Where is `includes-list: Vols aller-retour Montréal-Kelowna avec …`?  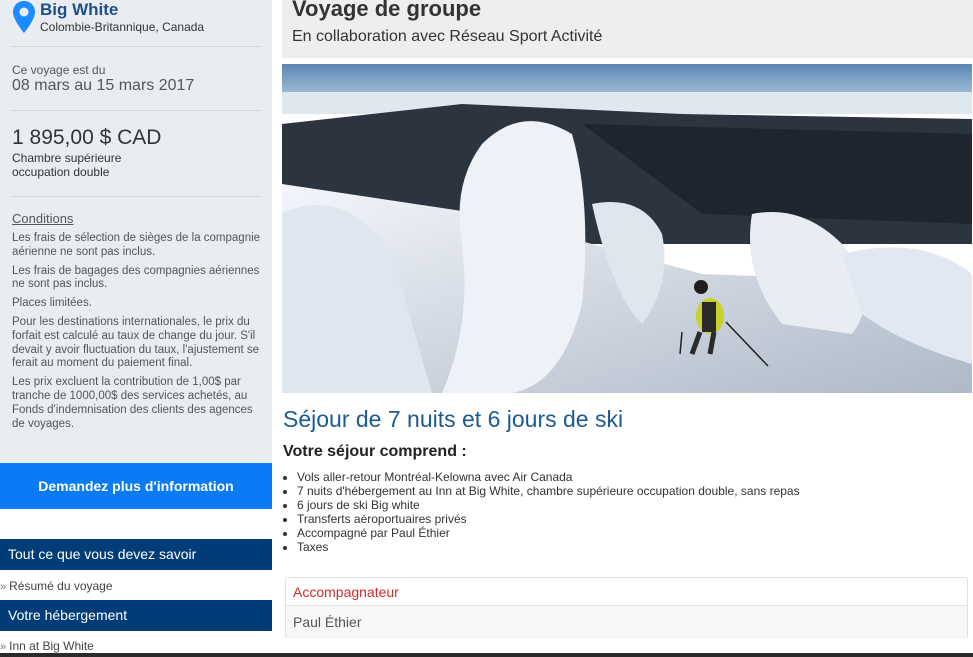 includes-list: Vols aller-retour Montréal-Kelowna avec … is located at coordinates (548, 512).